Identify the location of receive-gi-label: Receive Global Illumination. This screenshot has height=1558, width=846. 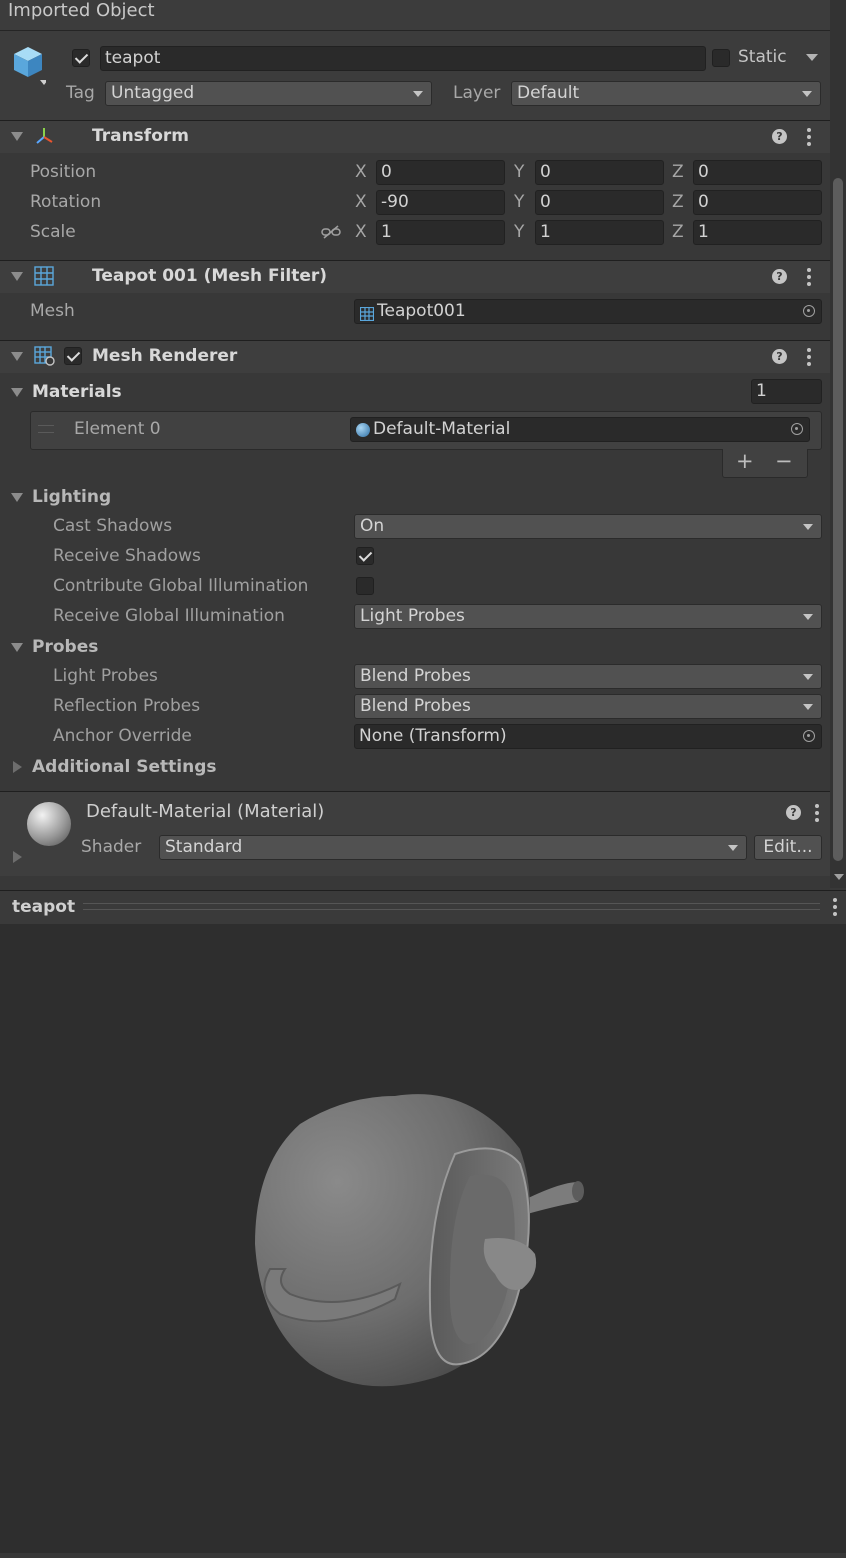
(169, 616).